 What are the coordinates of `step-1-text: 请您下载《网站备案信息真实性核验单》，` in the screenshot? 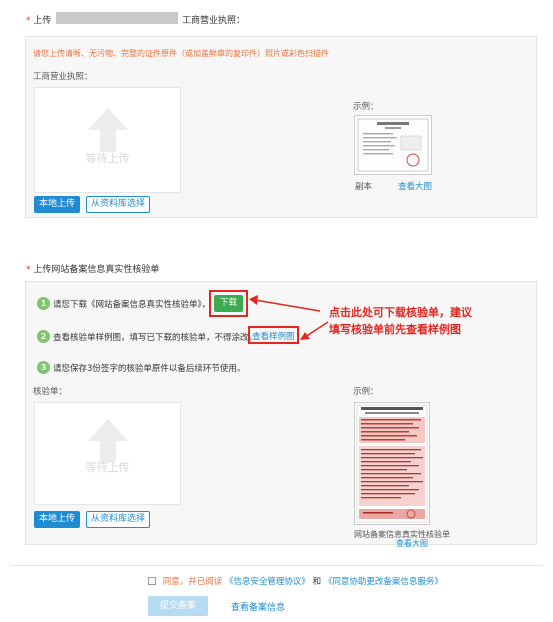 It's located at (132, 305).